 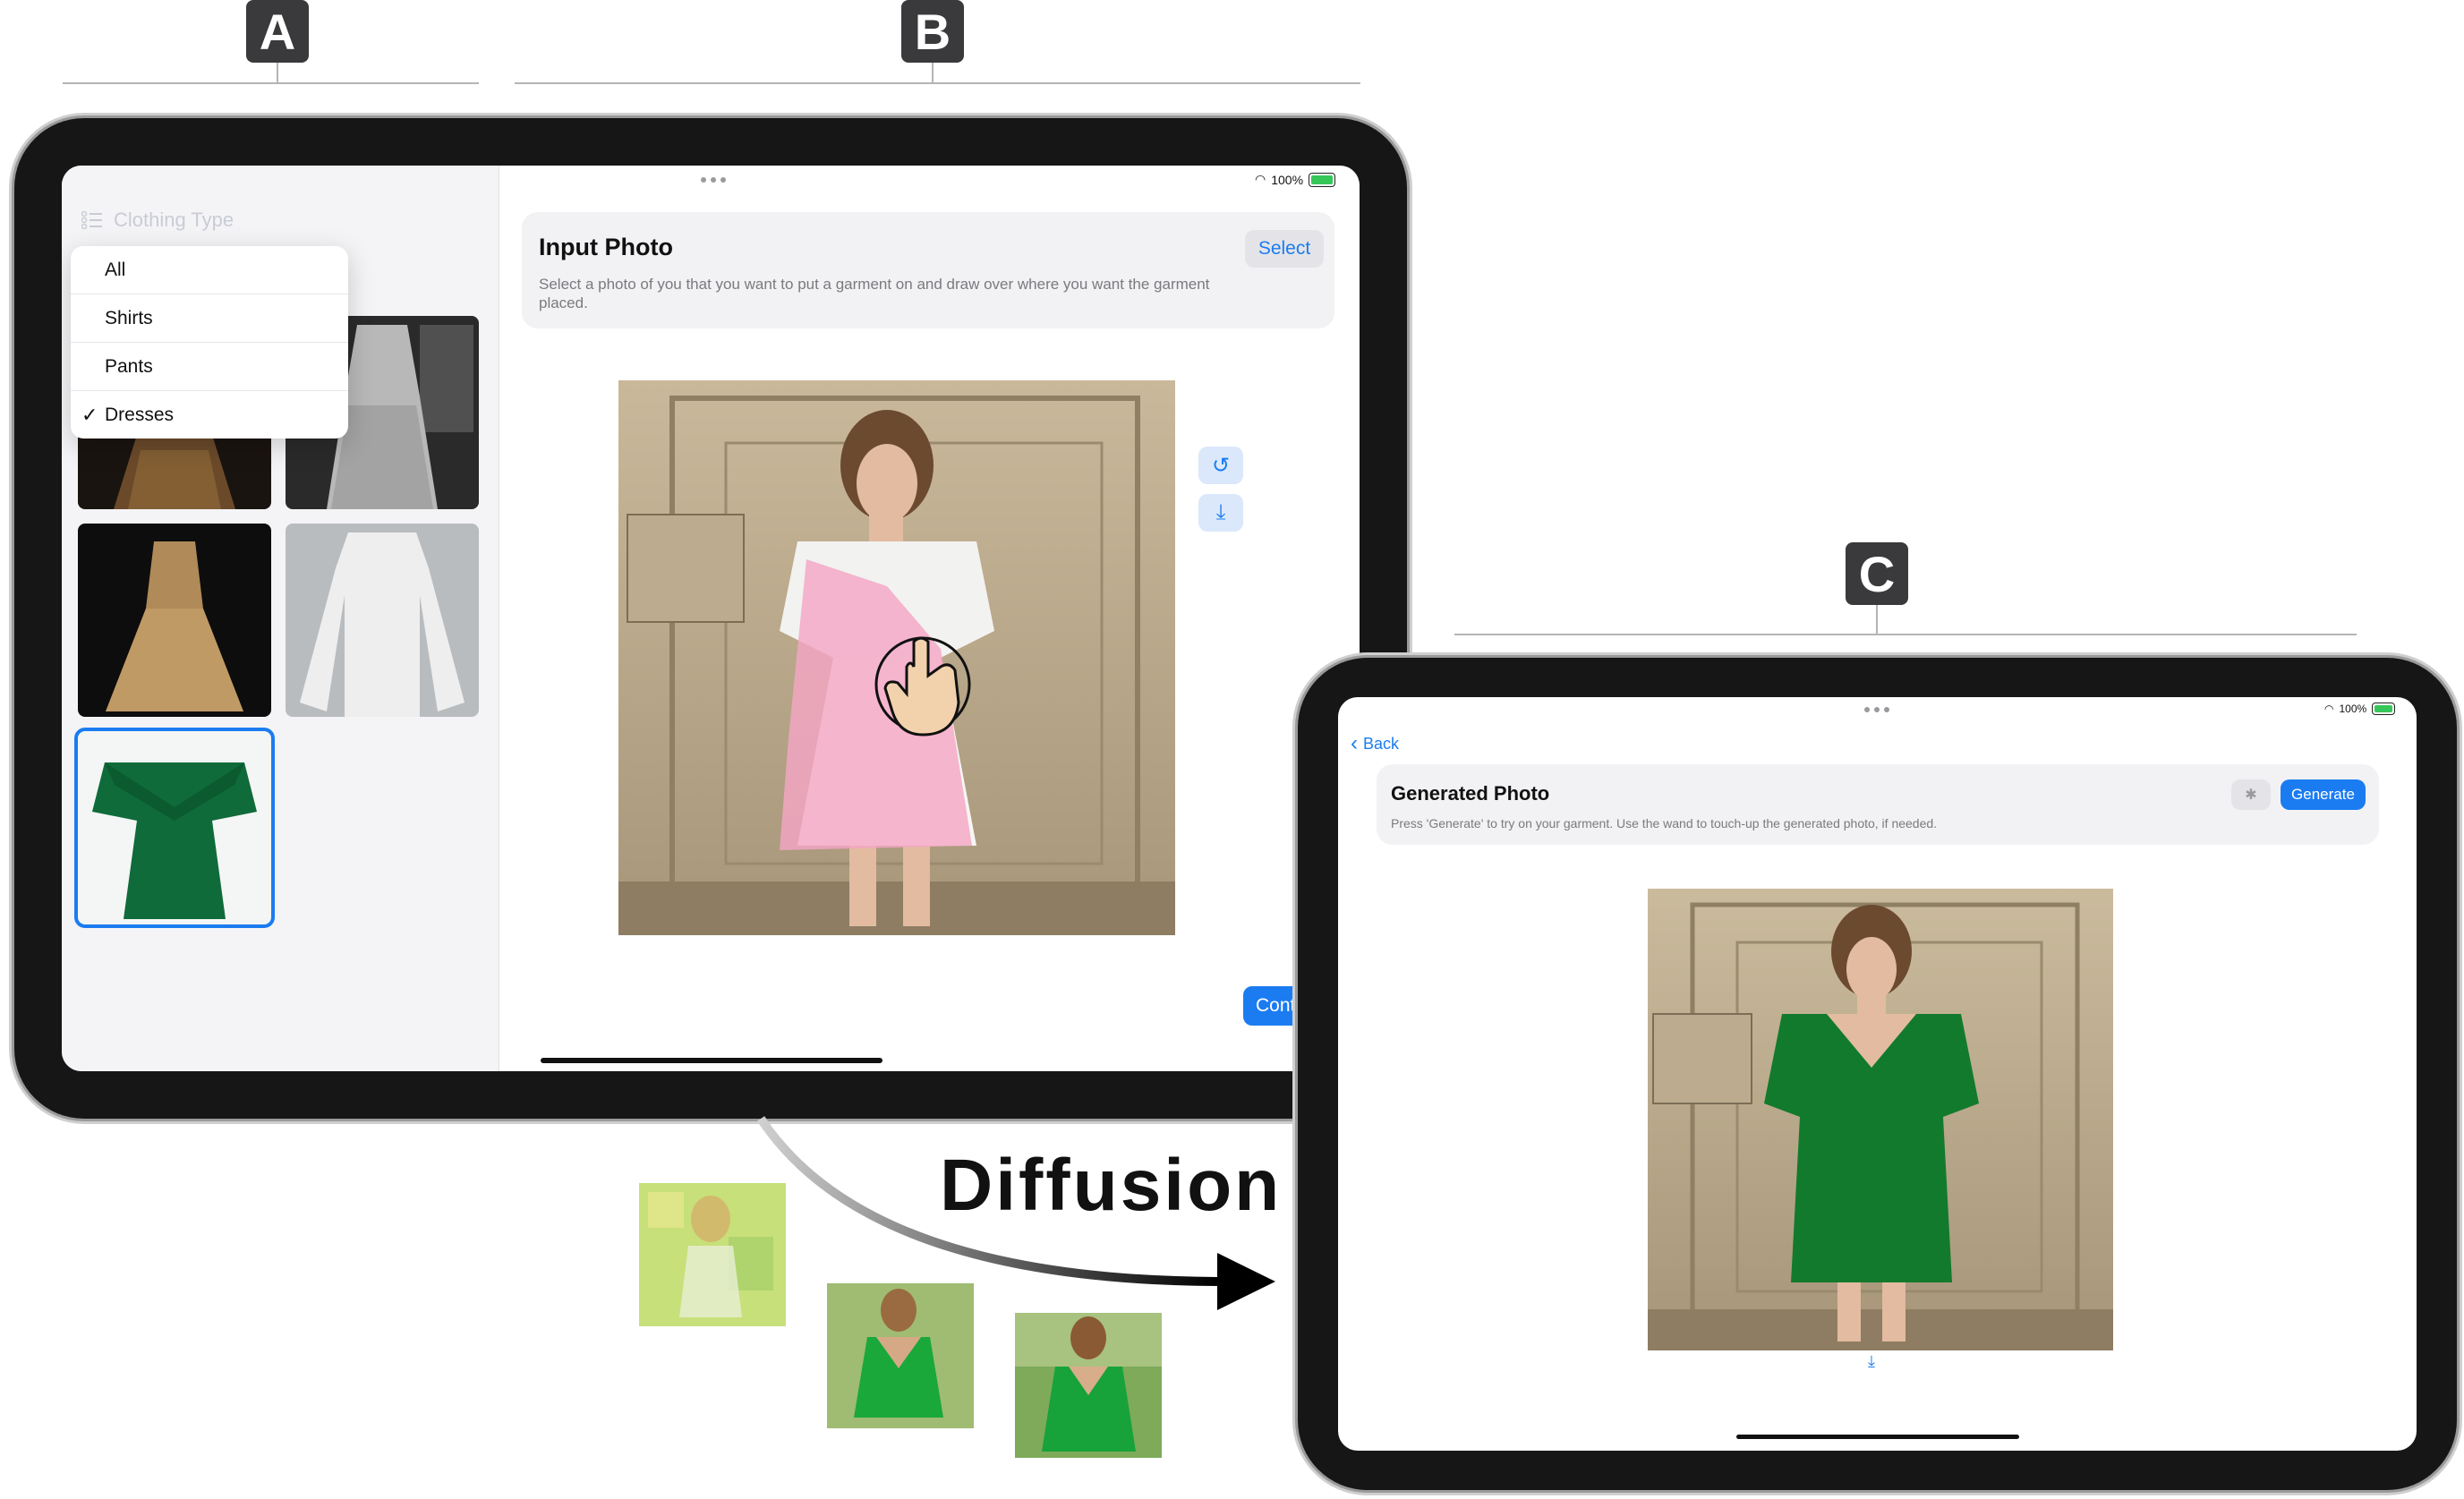 What do you see at coordinates (278, 73) in the screenshot?
I see `section-a-tick` at bounding box center [278, 73].